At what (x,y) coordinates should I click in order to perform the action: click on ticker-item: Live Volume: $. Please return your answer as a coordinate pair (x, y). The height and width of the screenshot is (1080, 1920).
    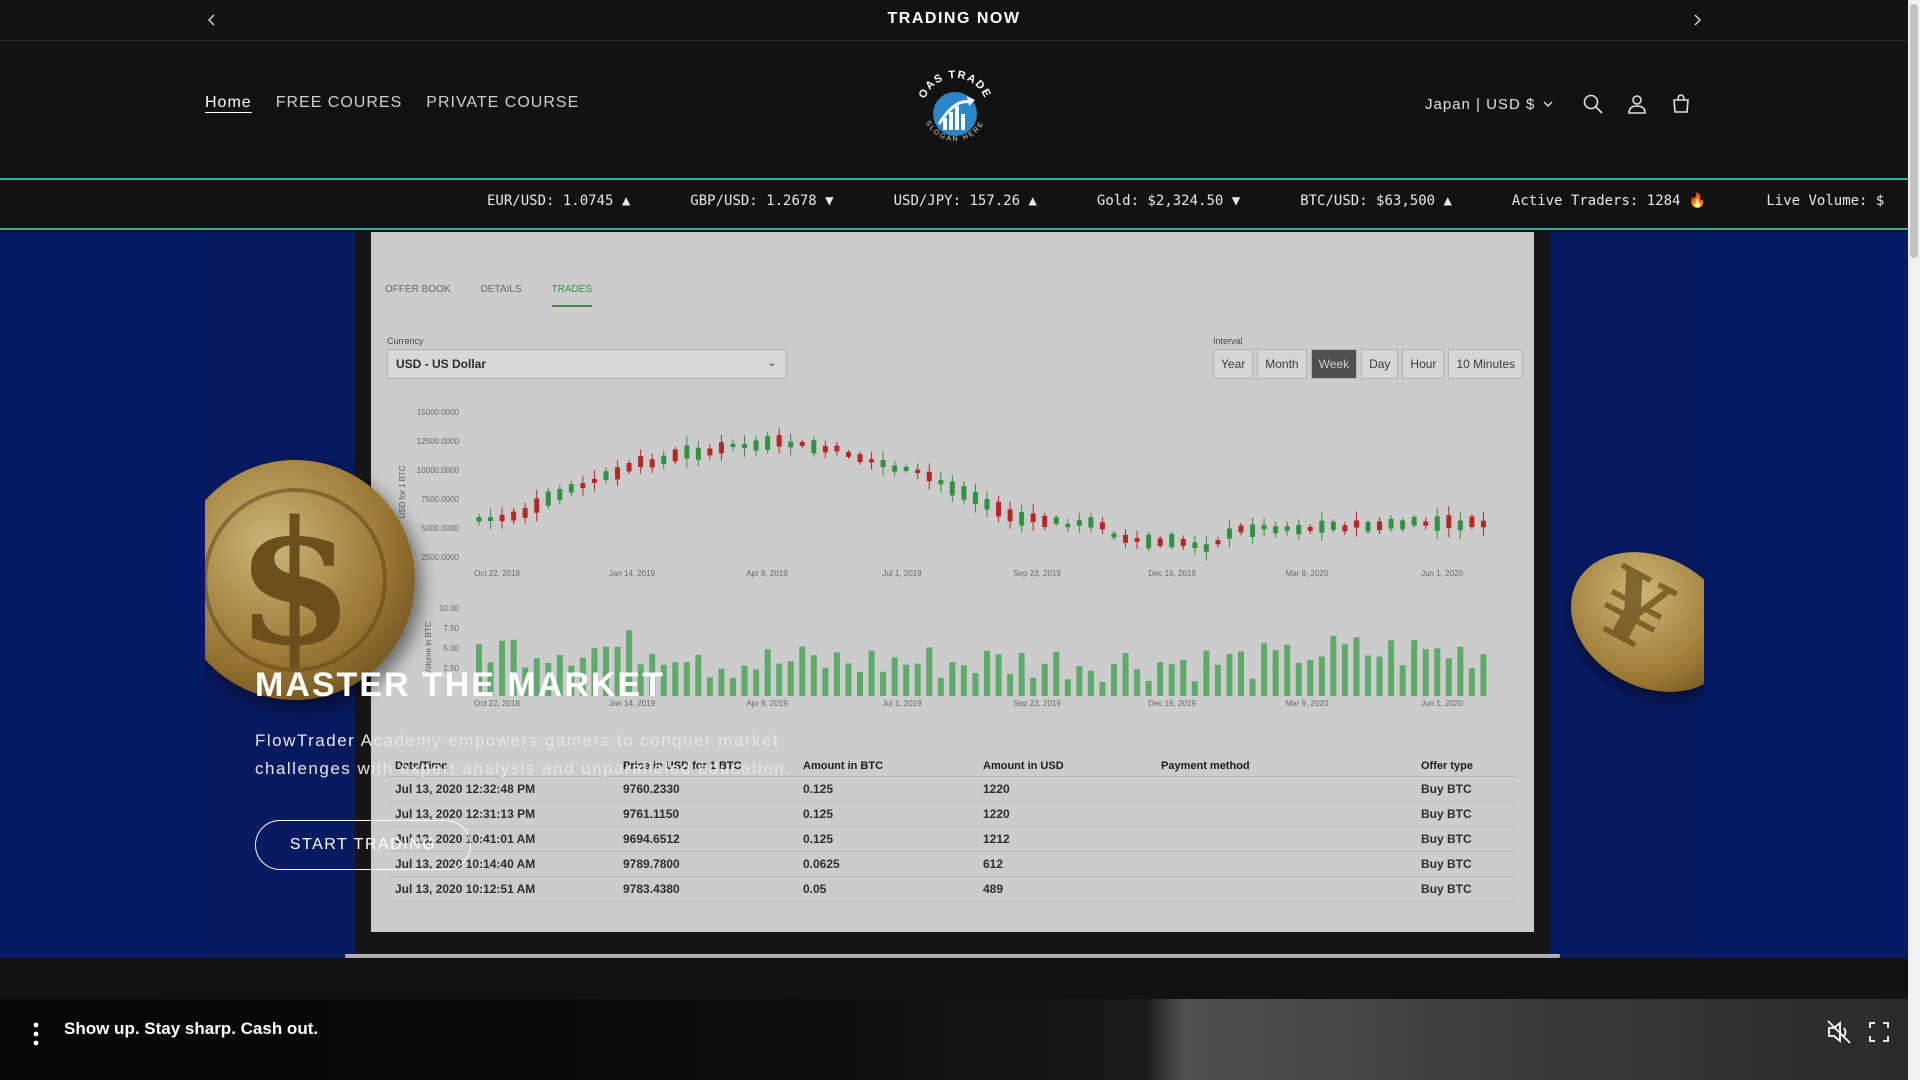
    Looking at the image, I should click on (1825, 201).